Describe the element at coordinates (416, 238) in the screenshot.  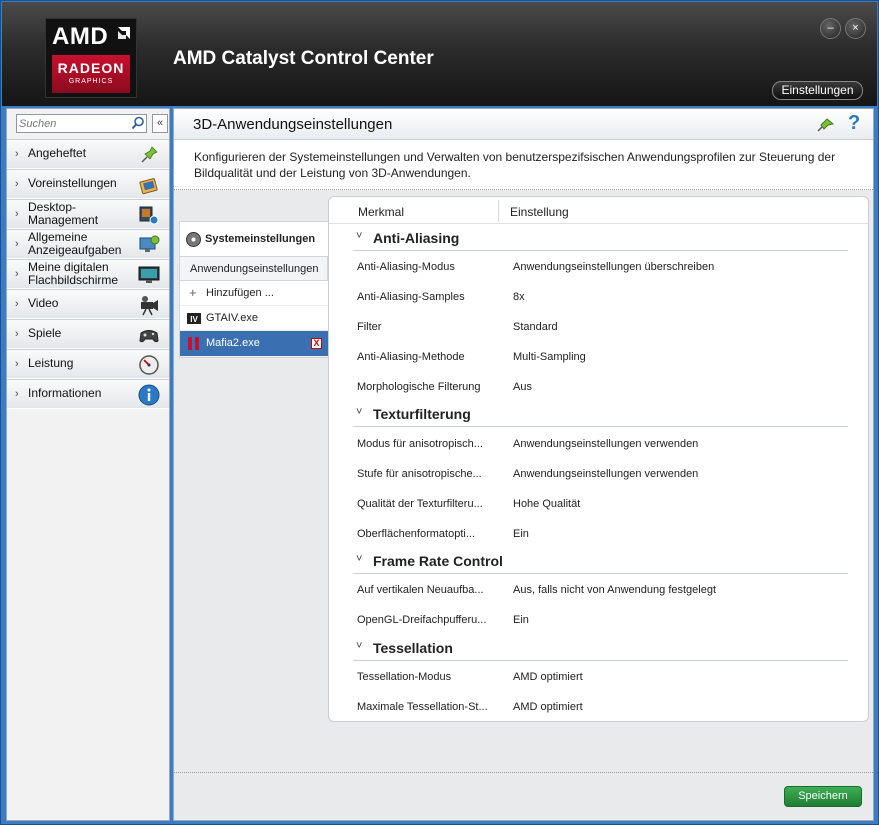
I see `group-title: Anti-Aliasing` at that location.